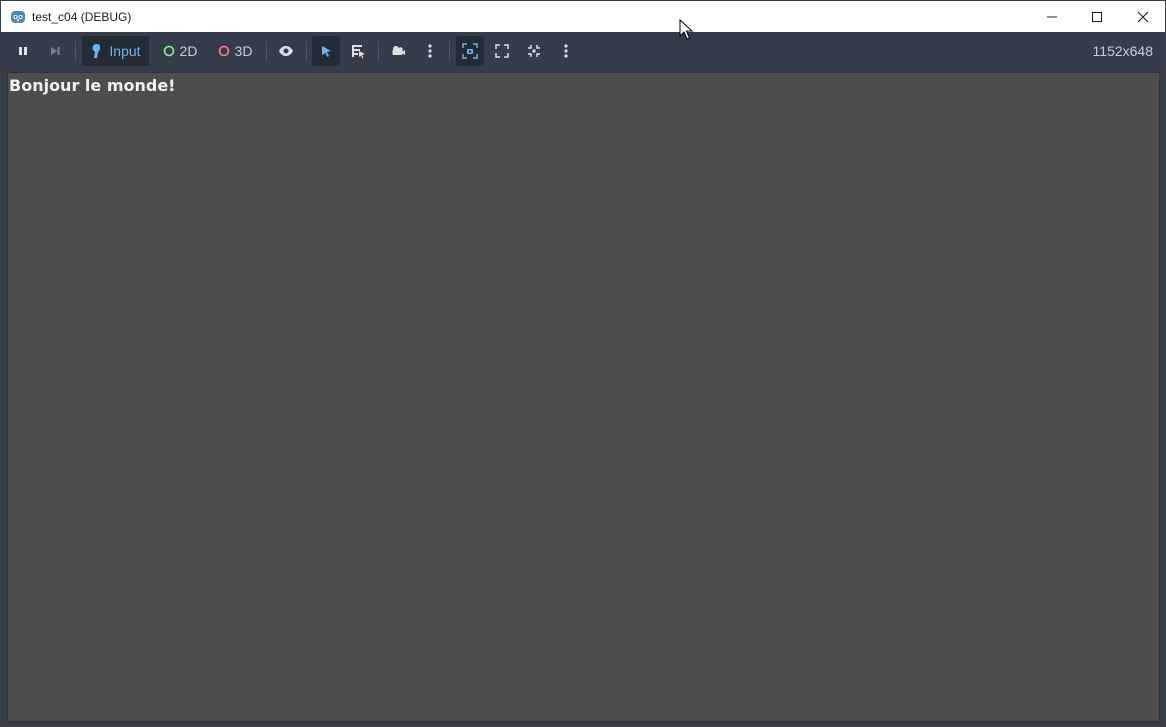 This screenshot has width=1166, height=727. I want to click on maximize-icon, so click(1097, 16).